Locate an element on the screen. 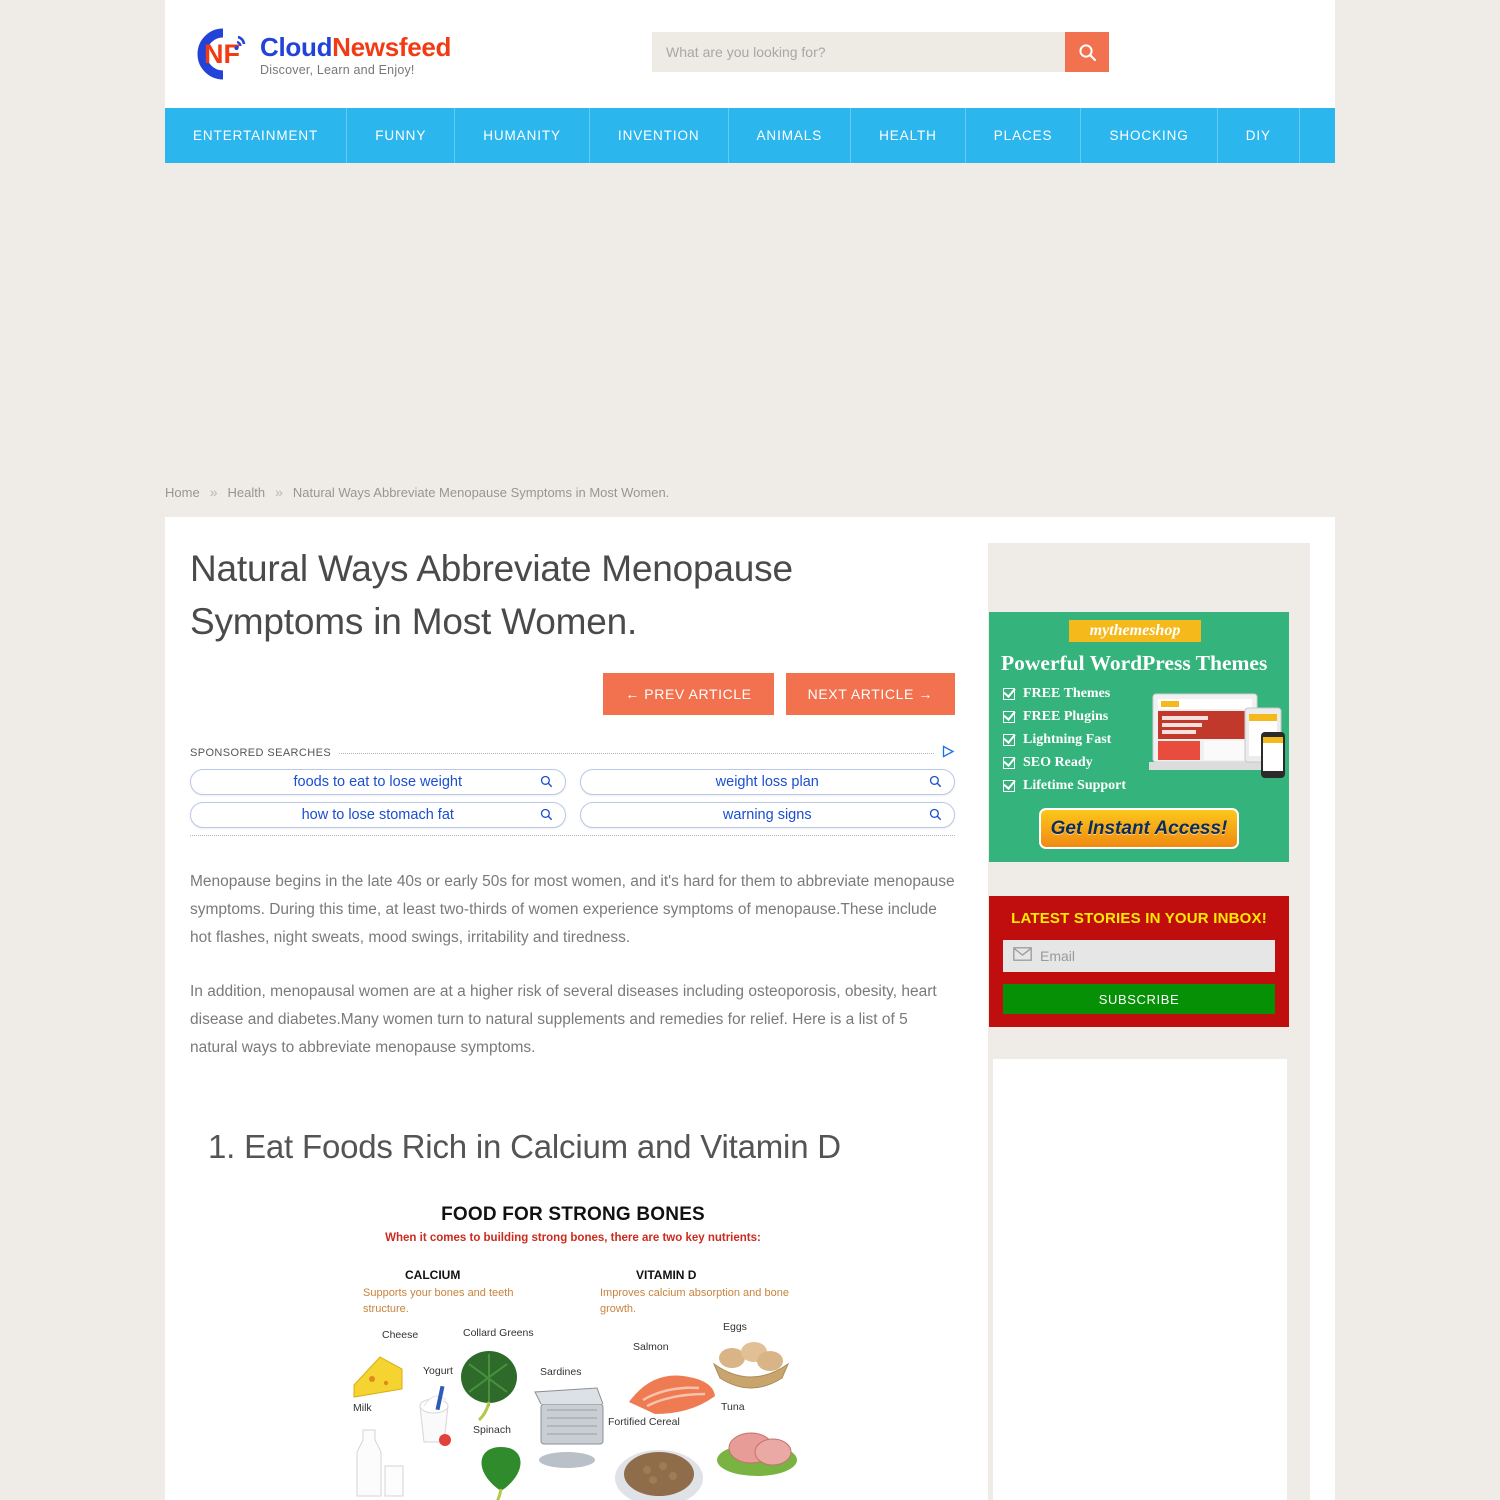 Image resolution: width=1500 pixels, height=1500 pixels. sponsored-query-4: warning signs is located at coordinates (767, 815).